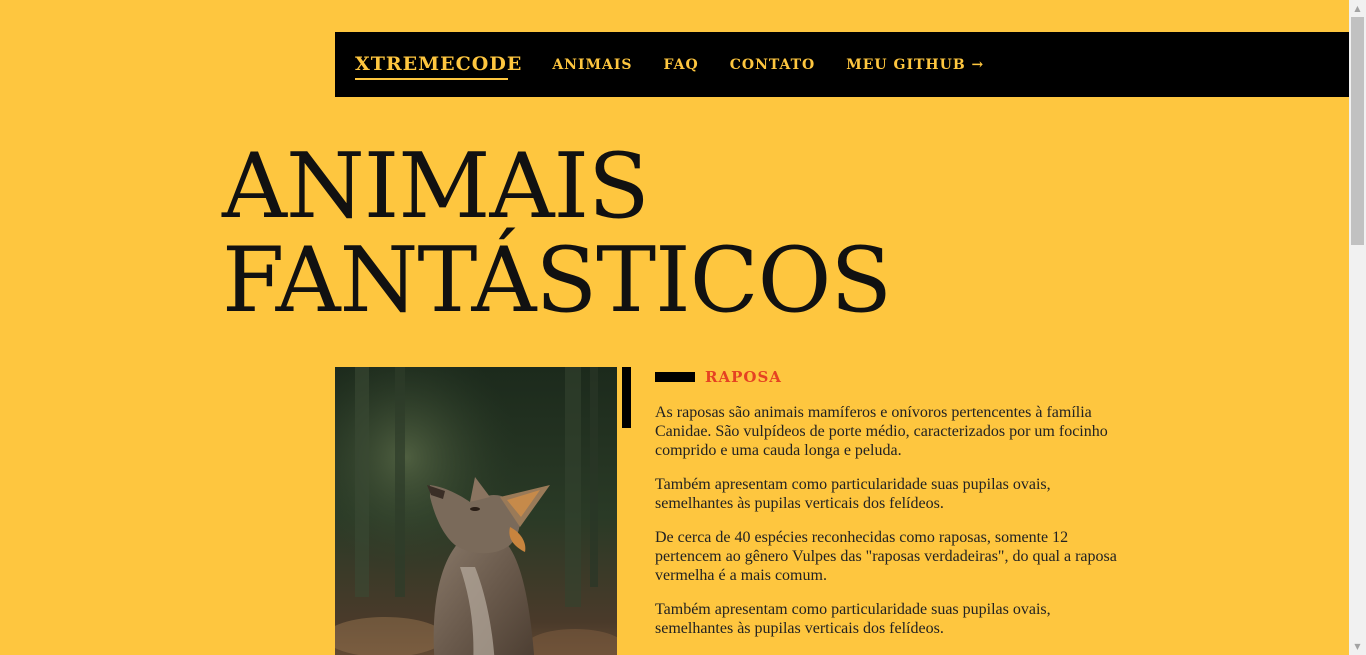 The width and height of the screenshot is (1366, 655). I want to click on nav-link-faq: FAQ, so click(681, 65).